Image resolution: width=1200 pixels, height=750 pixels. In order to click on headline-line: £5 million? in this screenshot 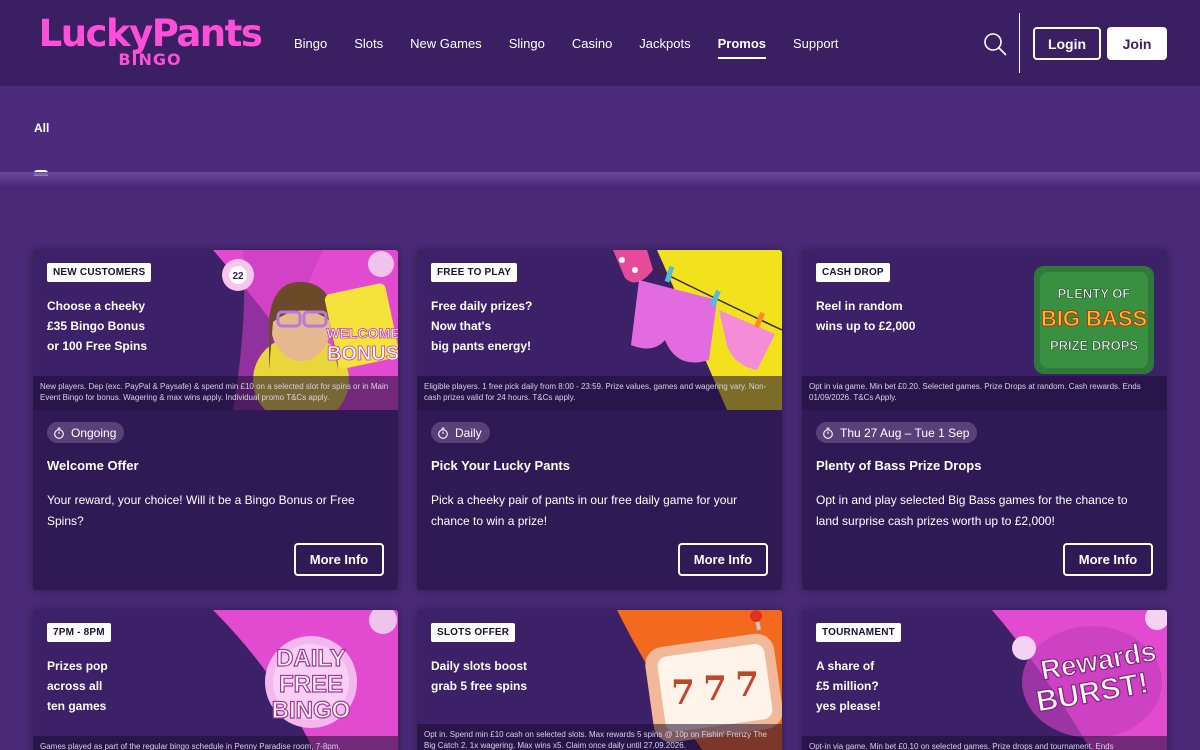, I will do `click(847, 686)`.